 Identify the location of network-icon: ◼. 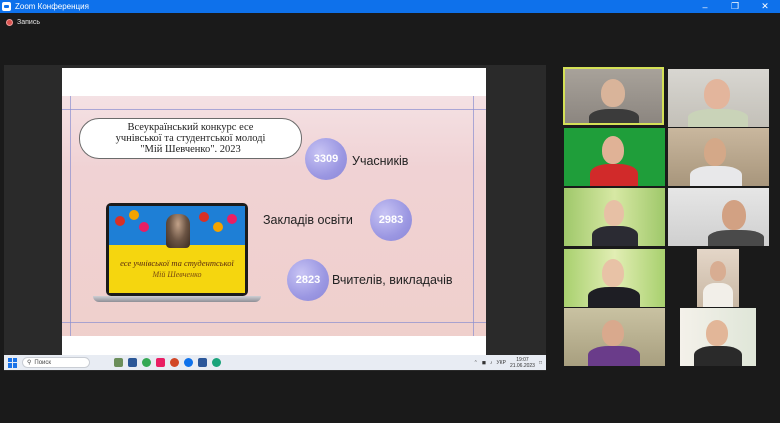
(484, 363).